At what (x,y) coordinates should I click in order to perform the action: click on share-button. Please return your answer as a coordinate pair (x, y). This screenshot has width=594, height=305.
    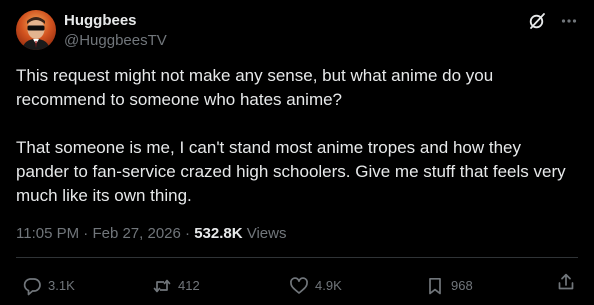
    Looking at the image, I should click on (566, 282).